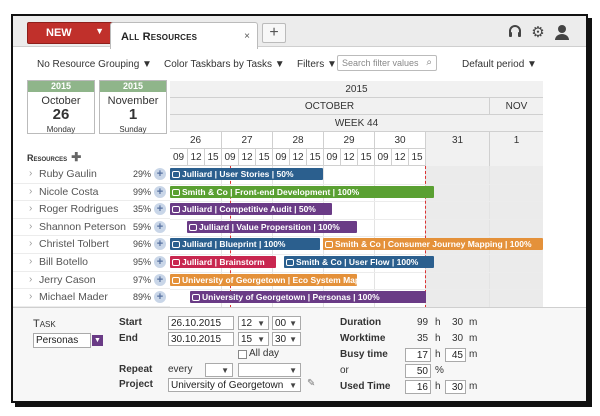  I want to click on allday-checkbox, so click(242, 354).